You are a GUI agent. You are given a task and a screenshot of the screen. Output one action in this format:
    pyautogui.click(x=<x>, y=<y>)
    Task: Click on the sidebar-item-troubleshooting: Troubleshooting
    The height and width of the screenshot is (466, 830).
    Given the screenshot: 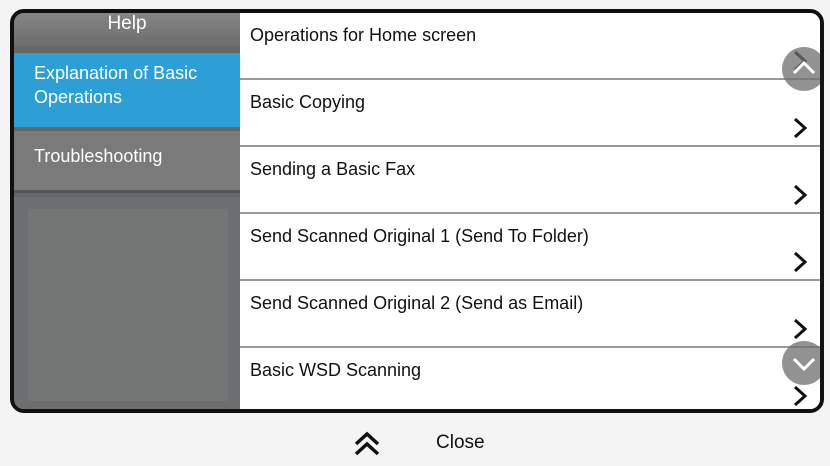 What is the action you would take?
    pyautogui.click(x=127, y=162)
    